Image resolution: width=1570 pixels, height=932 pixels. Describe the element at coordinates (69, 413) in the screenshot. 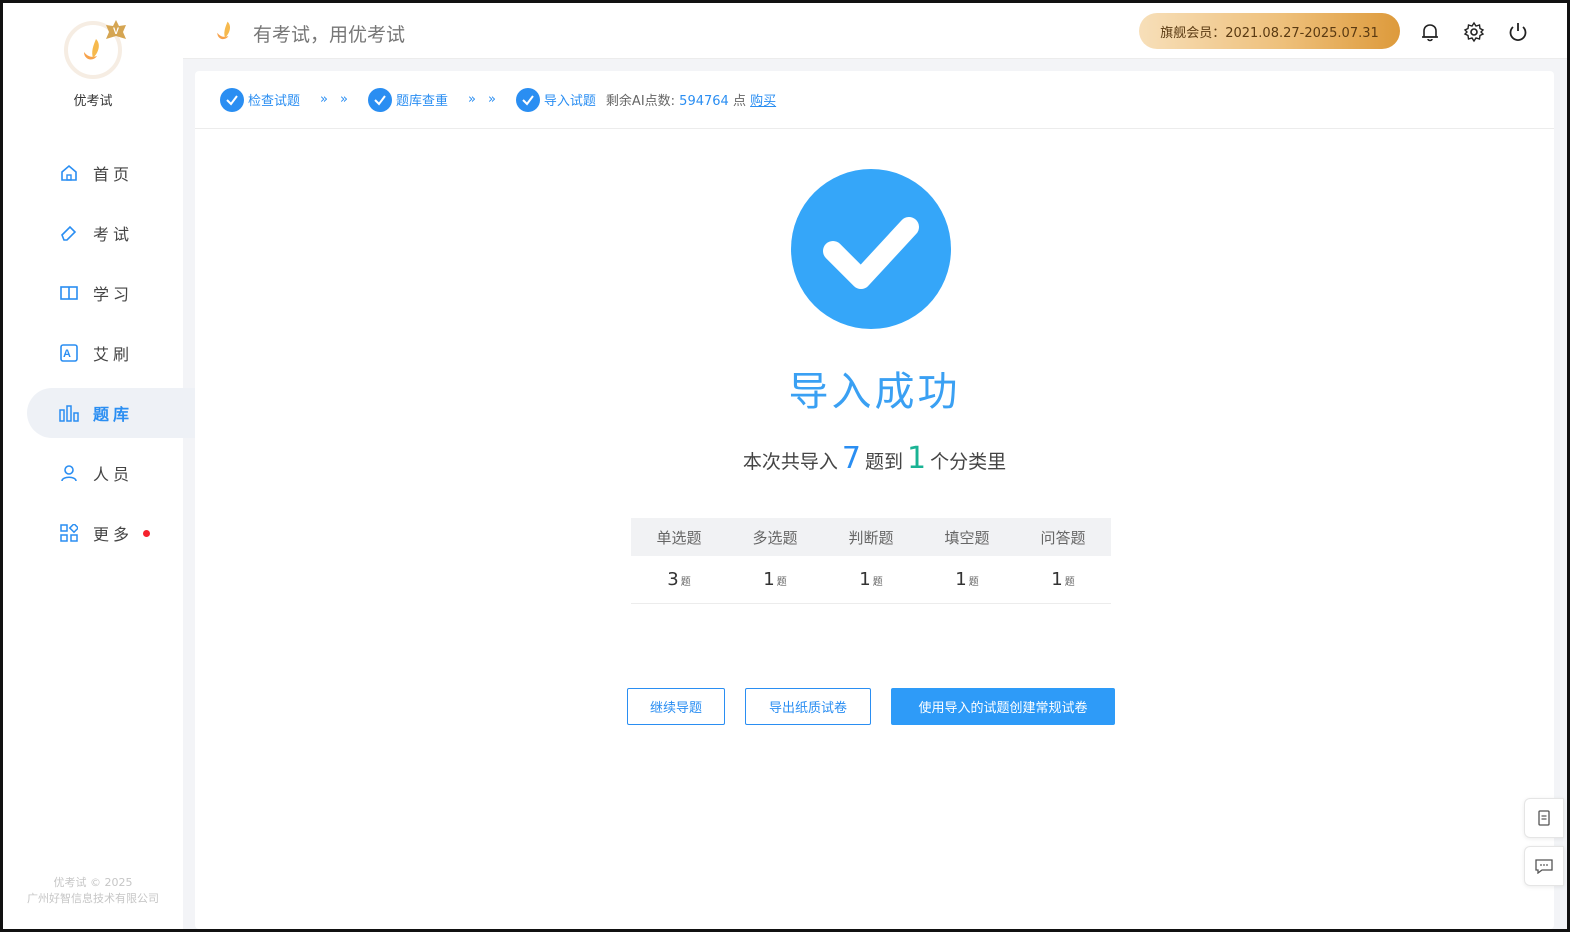

I see `bar-chart-icon` at that location.